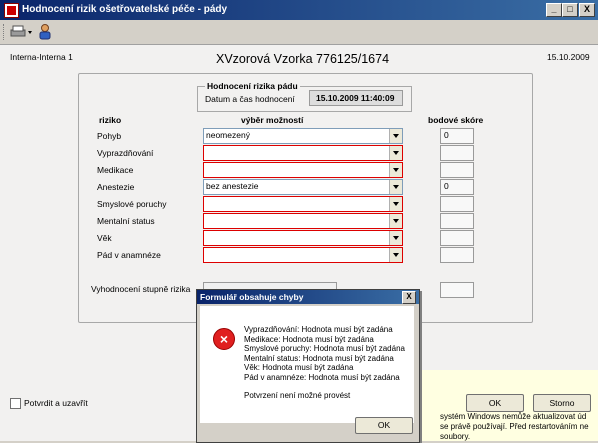 Image resolution: width=598 pixels, height=443 pixels. Describe the element at coordinates (250, 99) in the screenshot. I see `datetime-label: Datum a čas hodnocení` at that location.